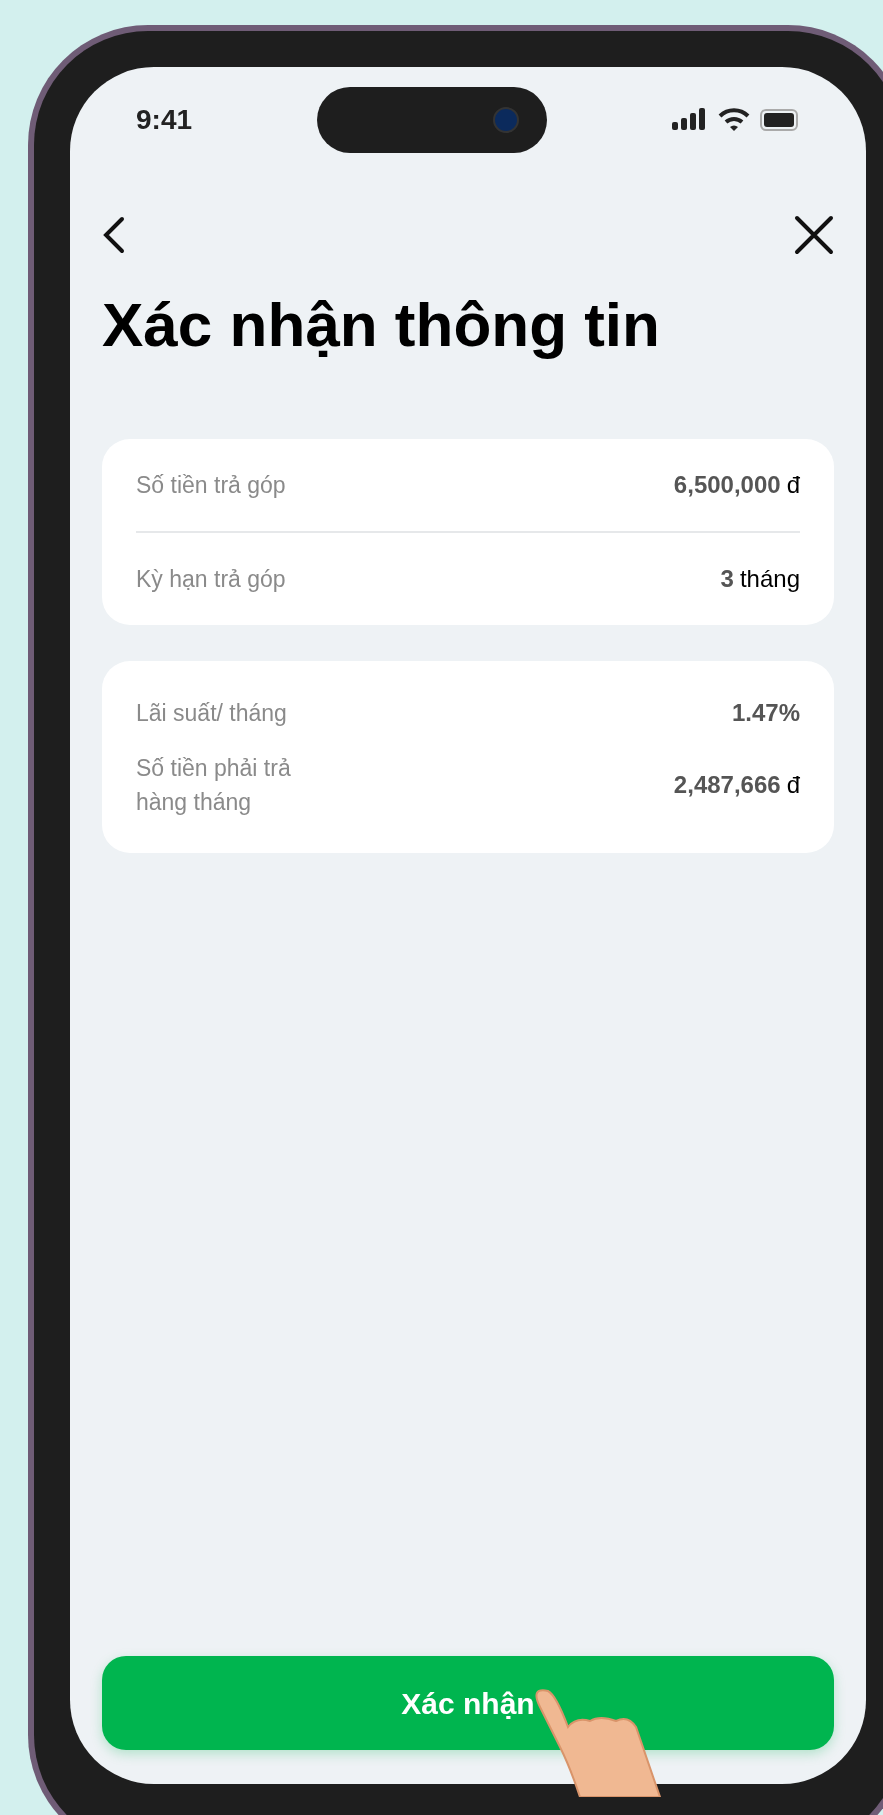  I want to click on signal-icon, so click(690, 120).